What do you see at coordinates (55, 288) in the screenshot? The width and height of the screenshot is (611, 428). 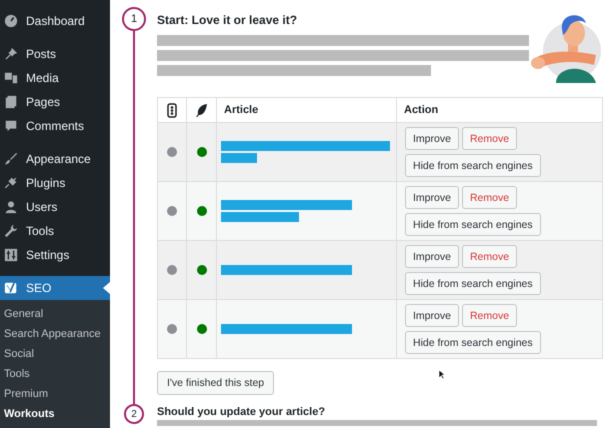 I see `menu-item: SEO` at bounding box center [55, 288].